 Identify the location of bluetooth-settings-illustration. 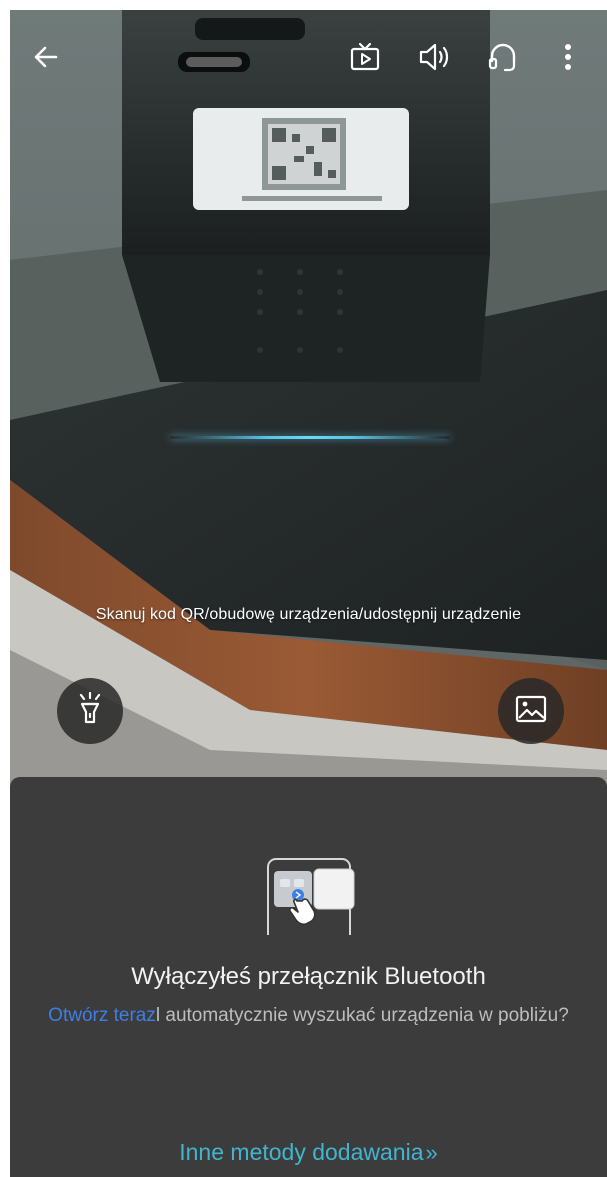
(310, 897).